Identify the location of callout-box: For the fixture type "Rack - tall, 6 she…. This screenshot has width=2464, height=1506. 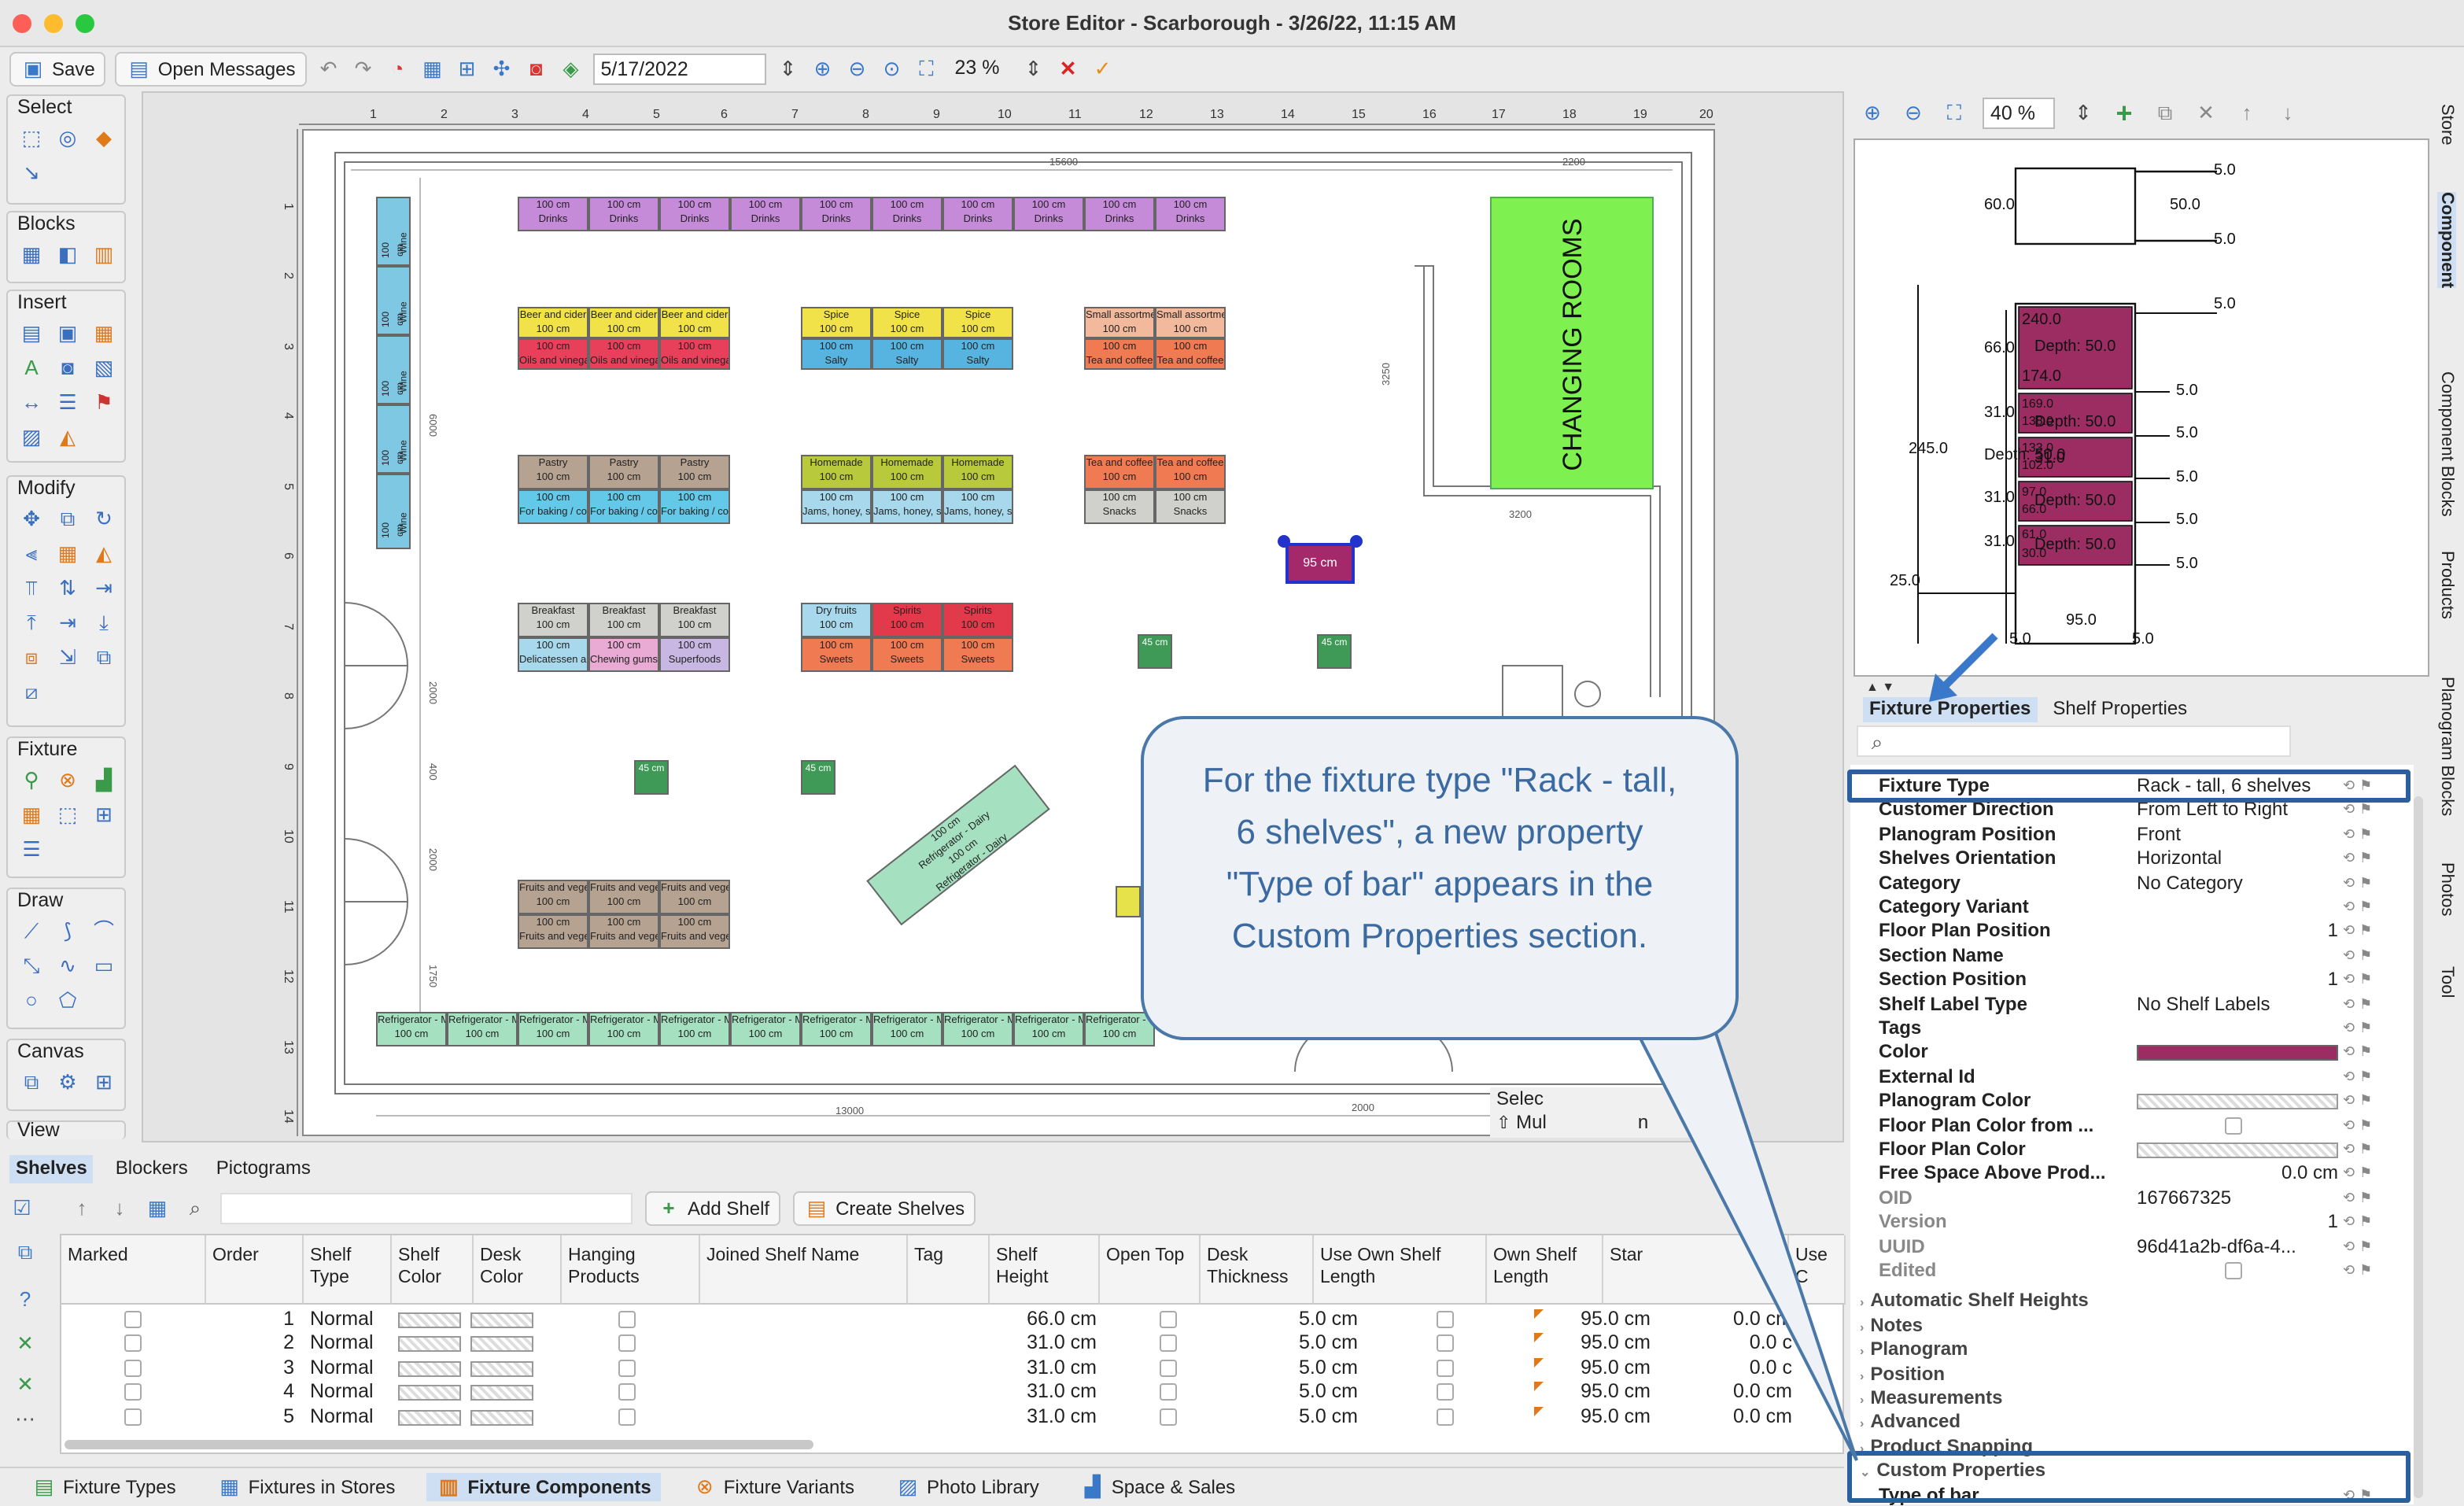
(1440, 878).